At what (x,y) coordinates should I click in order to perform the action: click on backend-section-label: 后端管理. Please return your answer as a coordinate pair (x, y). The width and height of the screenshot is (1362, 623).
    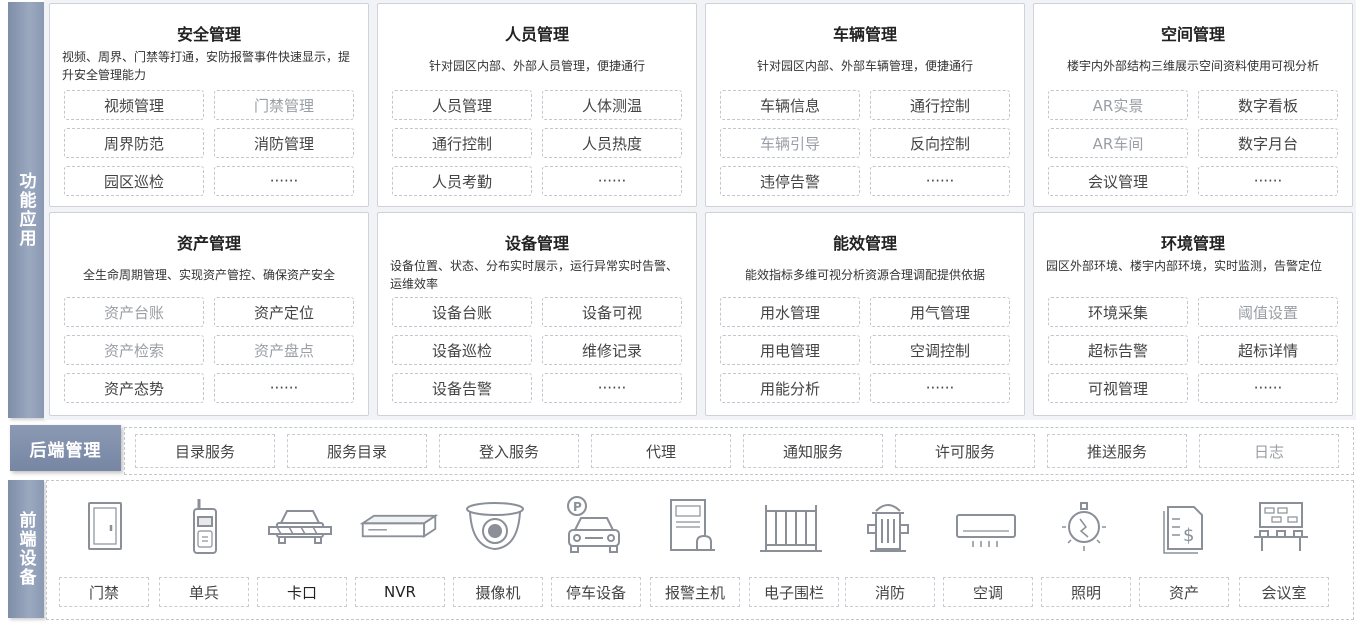
    Looking at the image, I should click on (65, 448).